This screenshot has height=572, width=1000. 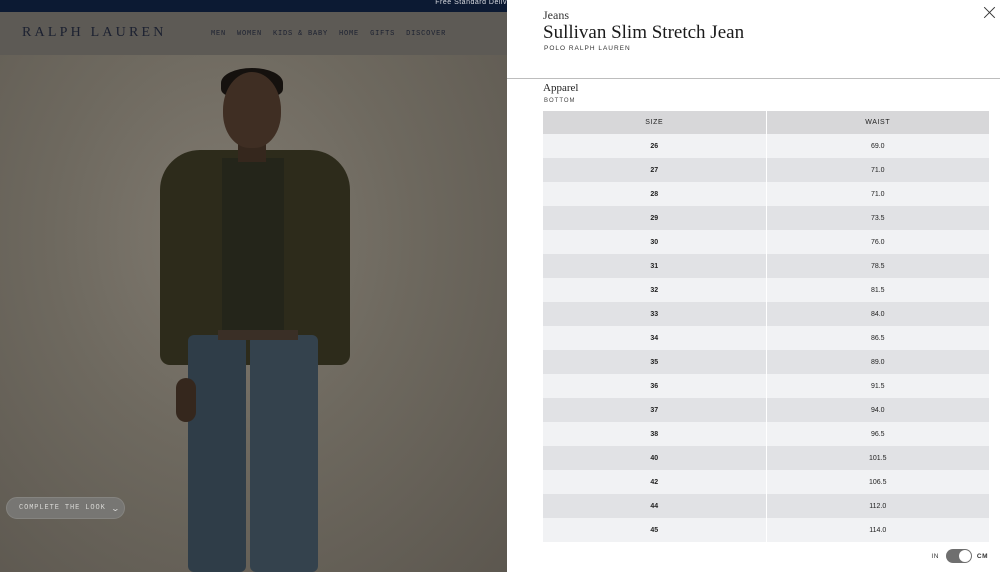 What do you see at coordinates (654, 458) in the screenshot?
I see `size-cell: 40` at bounding box center [654, 458].